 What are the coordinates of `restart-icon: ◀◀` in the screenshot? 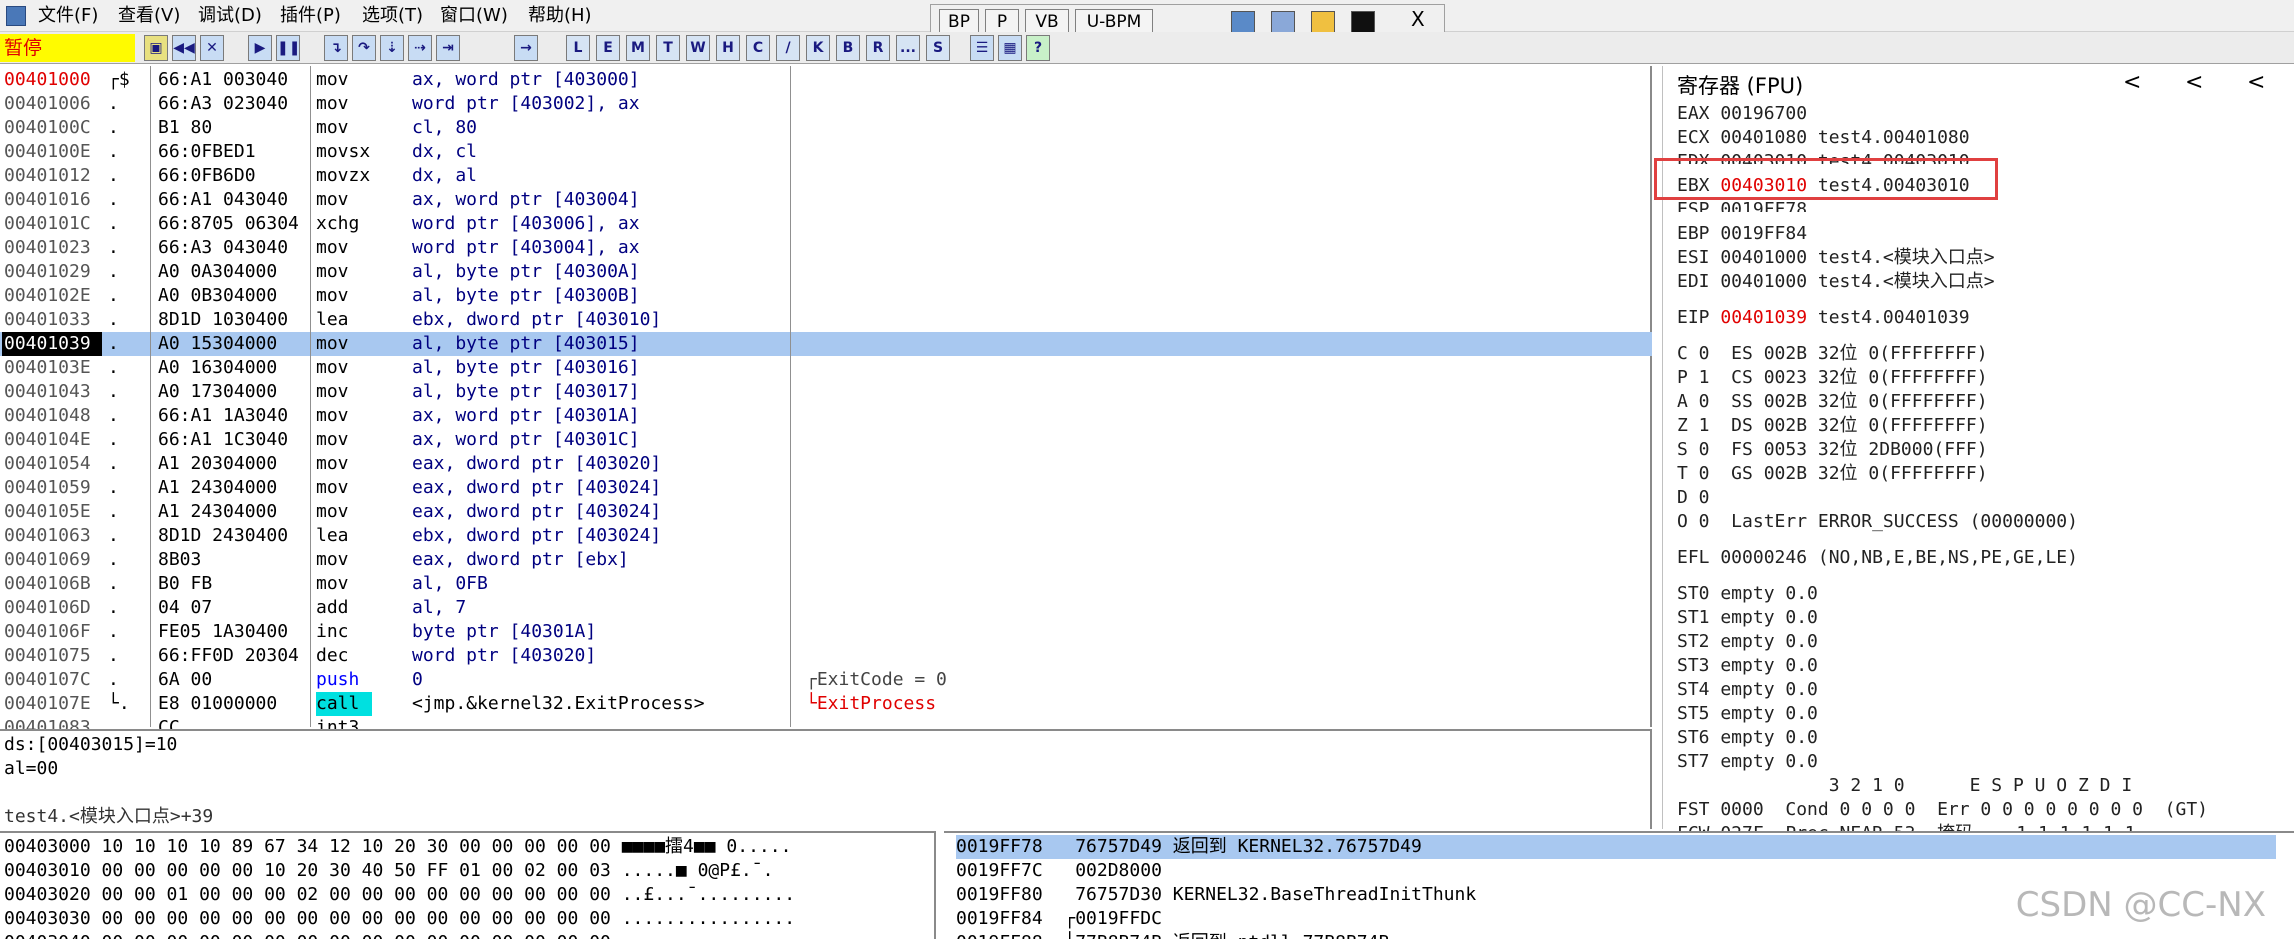 It's located at (184, 48).